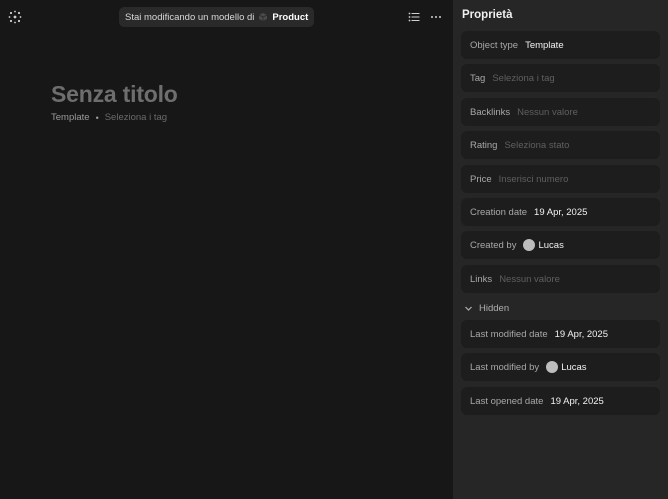 Image resolution: width=668 pixels, height=499 pixels. I want to click on property-value: Inserisci numero, so click(533, 179).